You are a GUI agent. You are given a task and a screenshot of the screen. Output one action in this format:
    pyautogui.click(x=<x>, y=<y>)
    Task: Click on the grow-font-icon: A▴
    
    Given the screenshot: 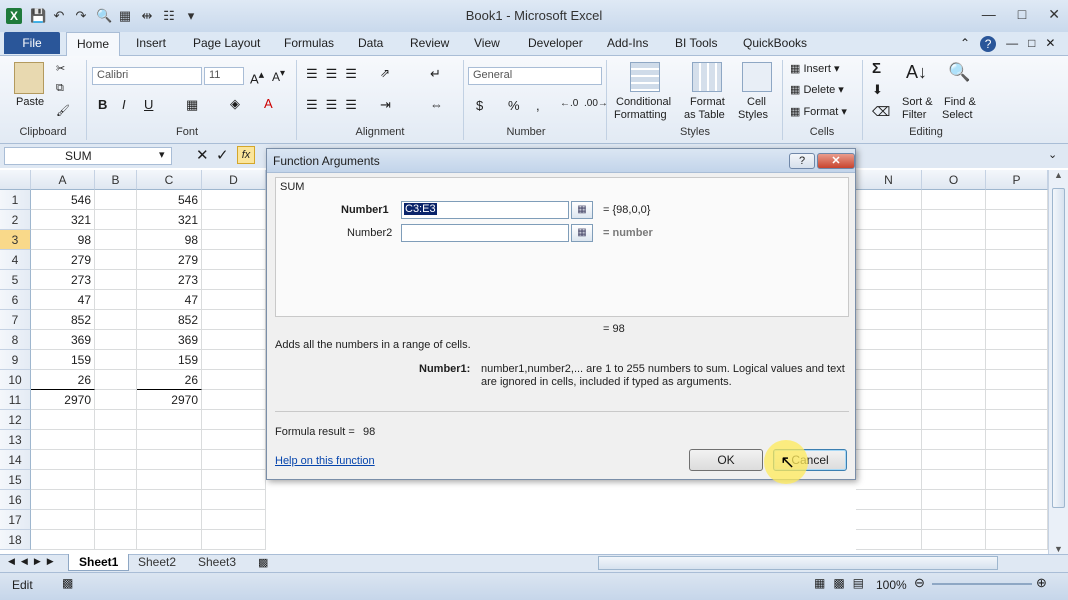 What is the action you would take?
    pyautogui.click(x=257, y=77)
    